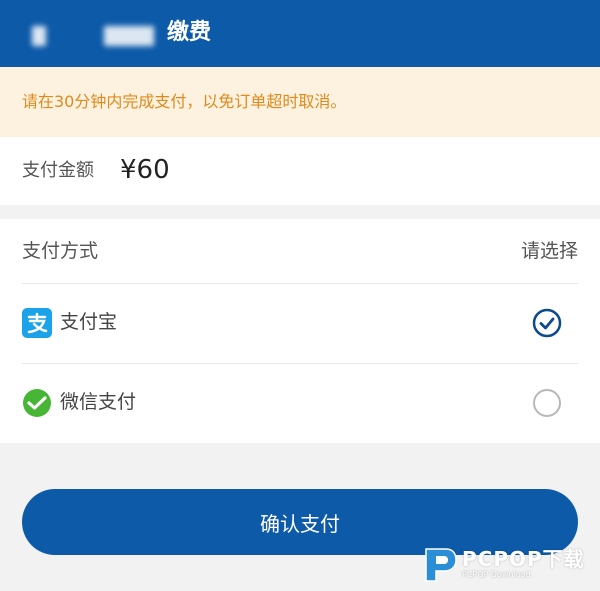  What do you see at coordinates (441, 565) in the screenshot?
I see `pcpop-logo-icon` at bounding box center [441, 565].